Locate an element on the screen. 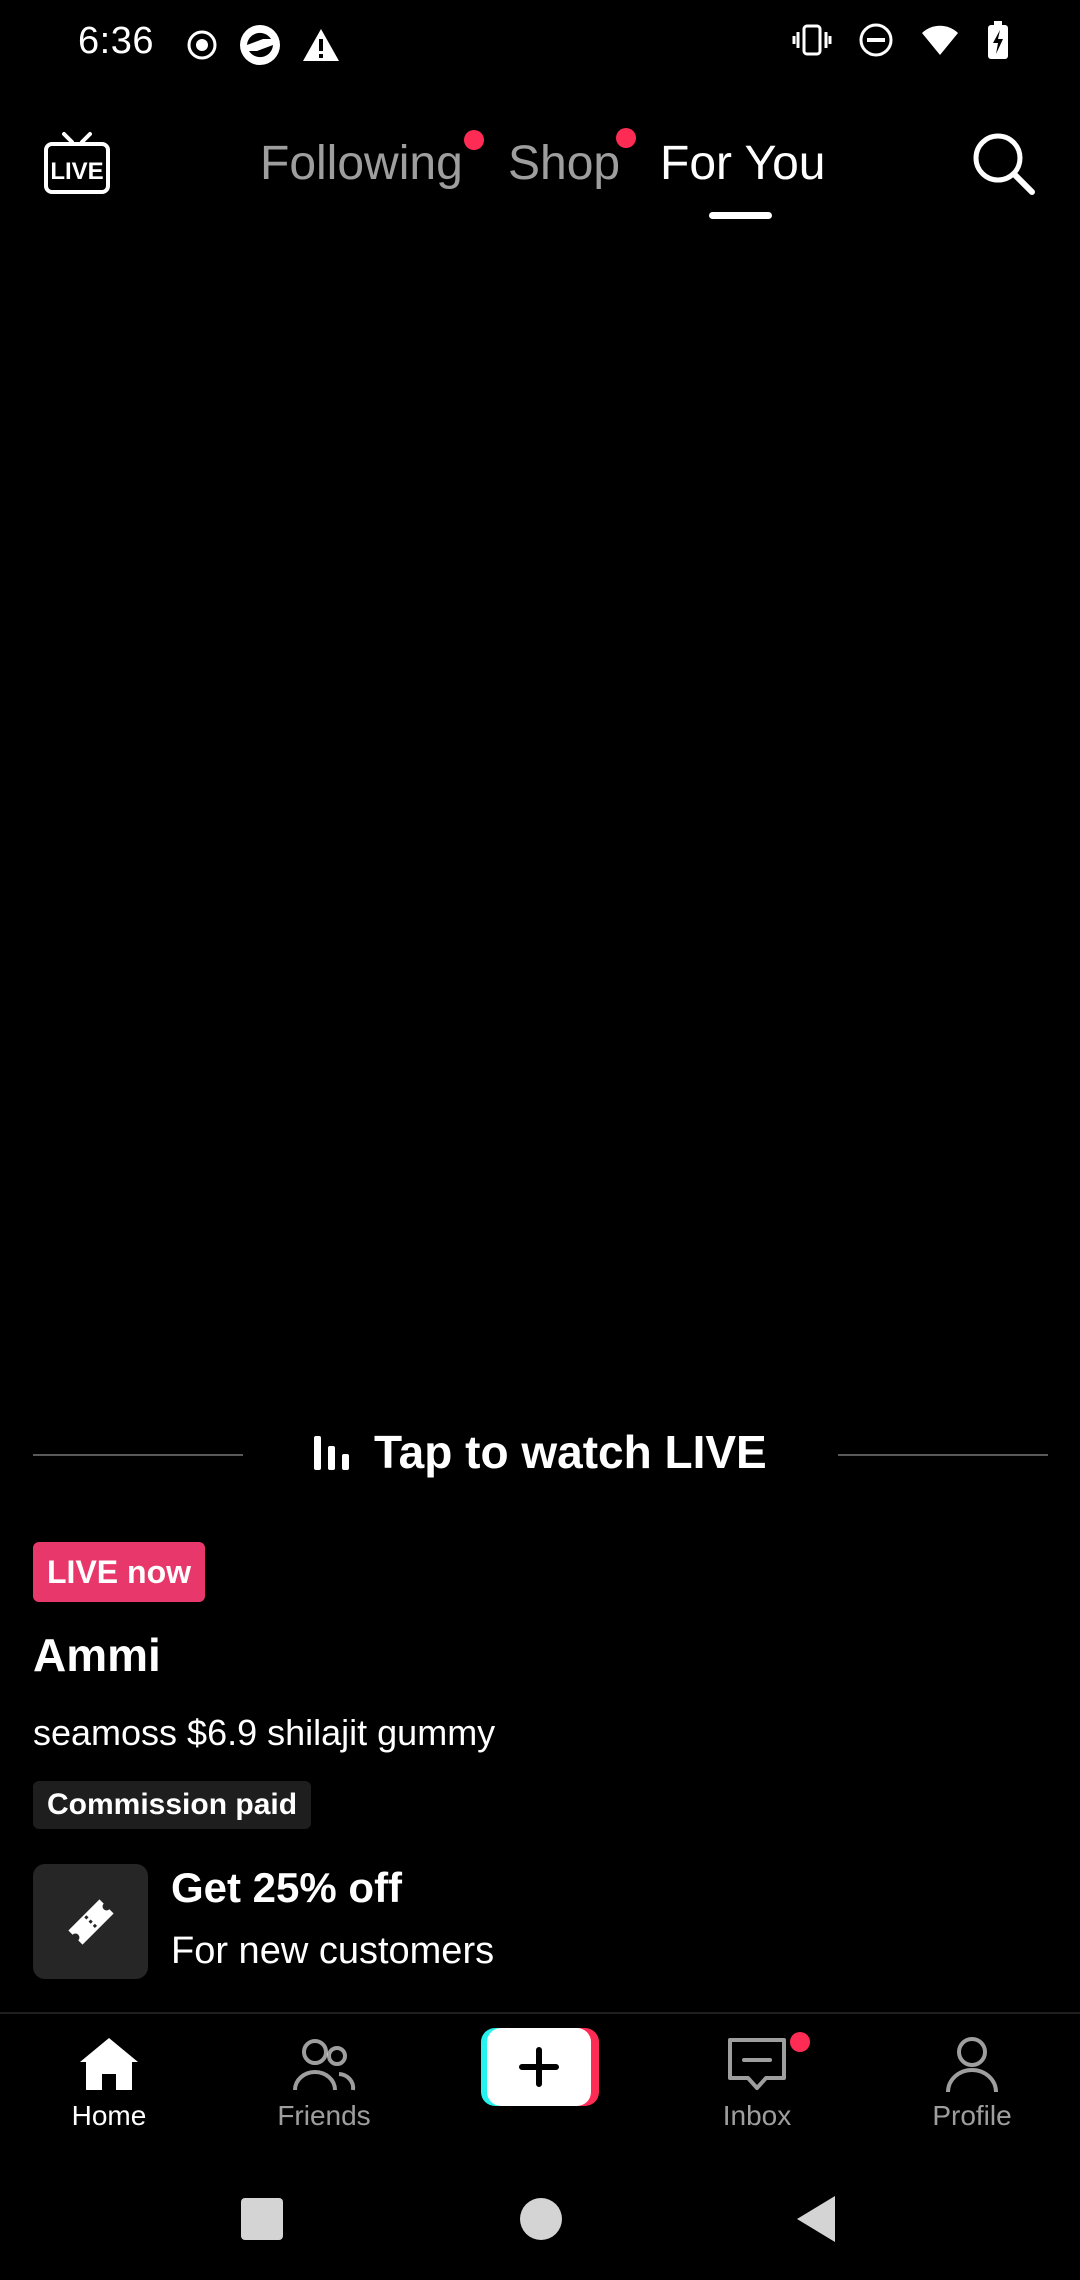  following-notification-dot is located at coordinates (474, 140).